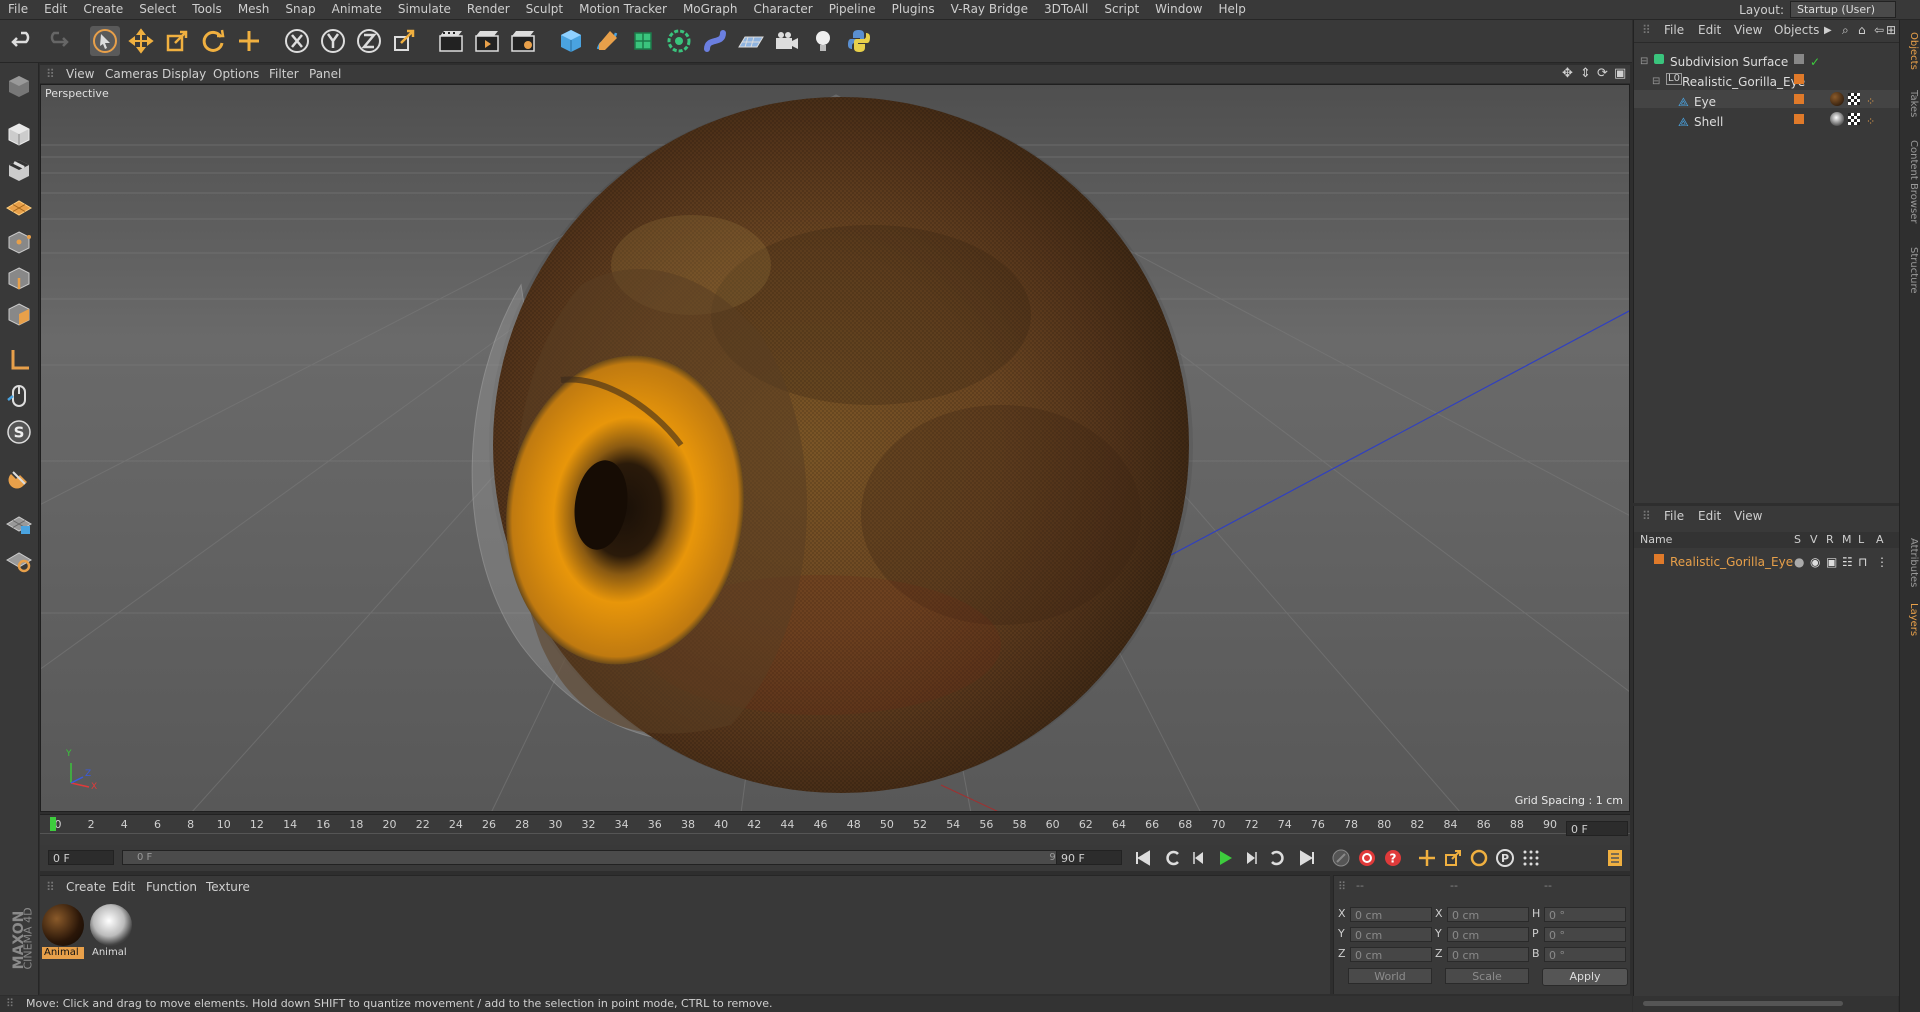 The width and height of the screenshot is (1920, 1012). Describe the element at coordinates (249, 41) in the screenshot. I see `last-tool-icon` at that location.